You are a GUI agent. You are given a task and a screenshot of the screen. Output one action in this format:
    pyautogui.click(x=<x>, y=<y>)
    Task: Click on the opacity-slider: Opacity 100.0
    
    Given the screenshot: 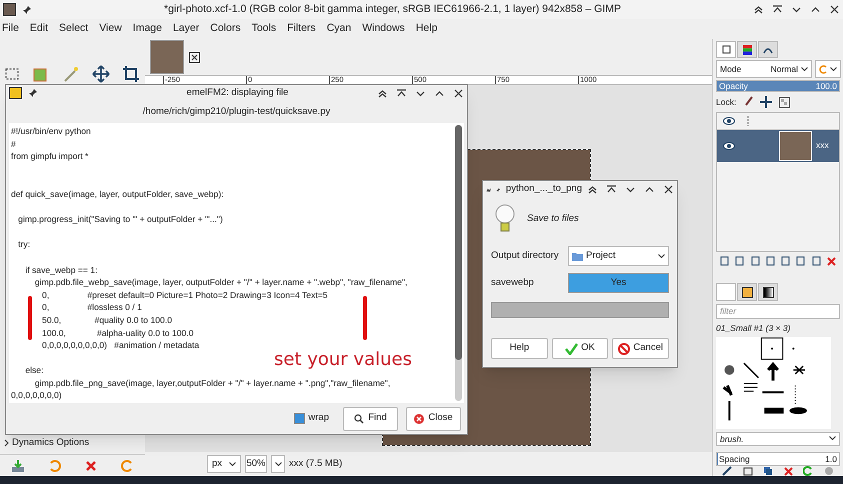 What is the action you would take?
    pyautogui.click(x=778, y=86)
    